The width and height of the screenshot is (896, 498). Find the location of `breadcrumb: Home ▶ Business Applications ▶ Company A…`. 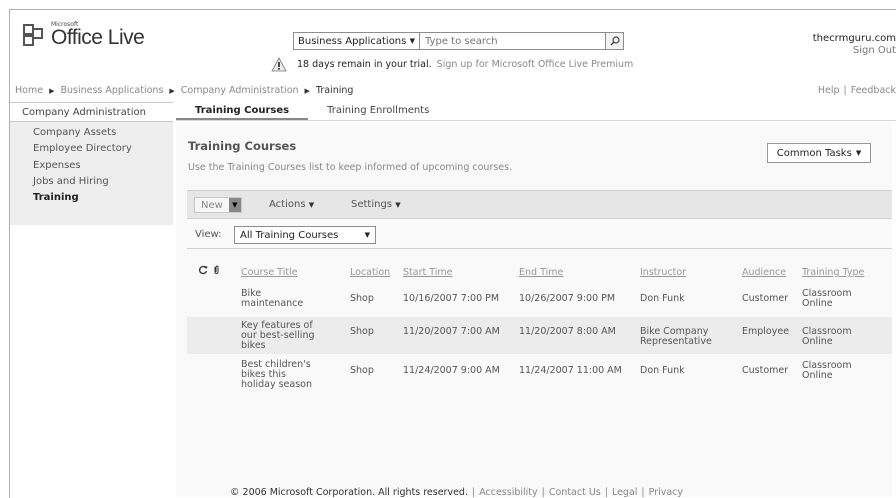

breadcrumb: Home ▶ Business Applications ▶ Company A… is located at coordinates (184, 90).